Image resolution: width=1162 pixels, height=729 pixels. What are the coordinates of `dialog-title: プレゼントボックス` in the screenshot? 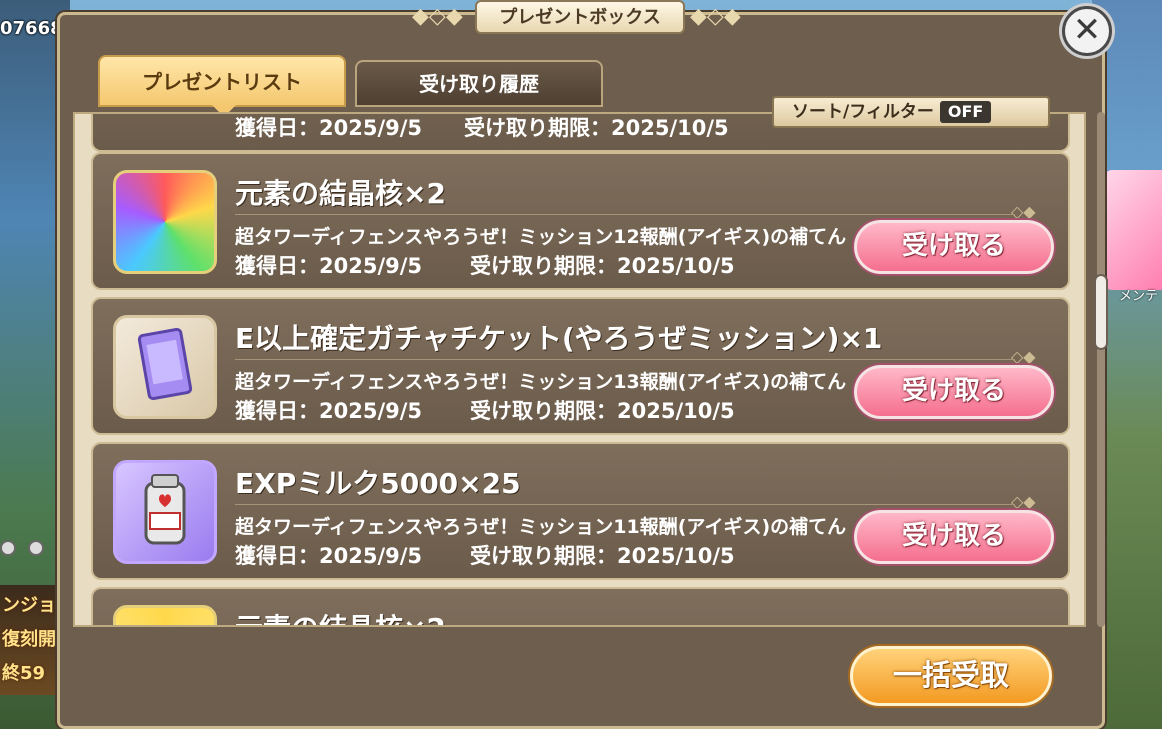 It's located at (580, 17).